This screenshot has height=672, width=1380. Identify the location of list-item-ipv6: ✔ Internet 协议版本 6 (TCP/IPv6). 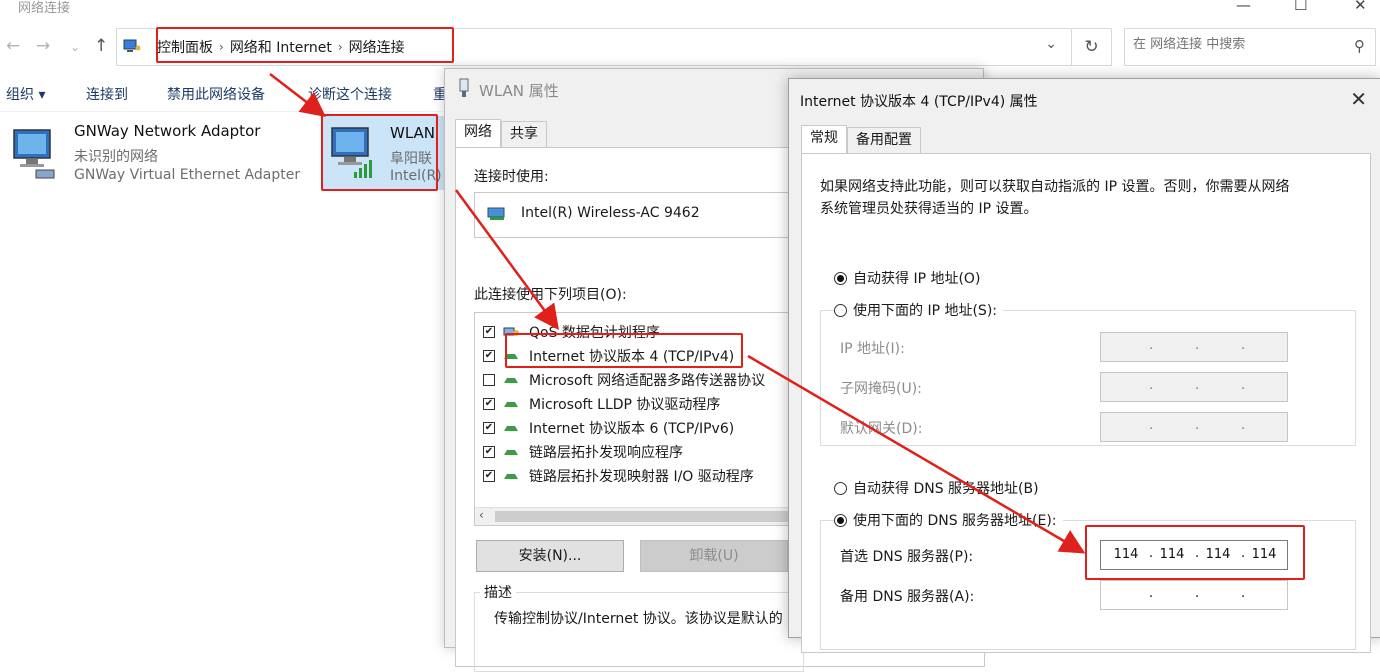
(608, 428).